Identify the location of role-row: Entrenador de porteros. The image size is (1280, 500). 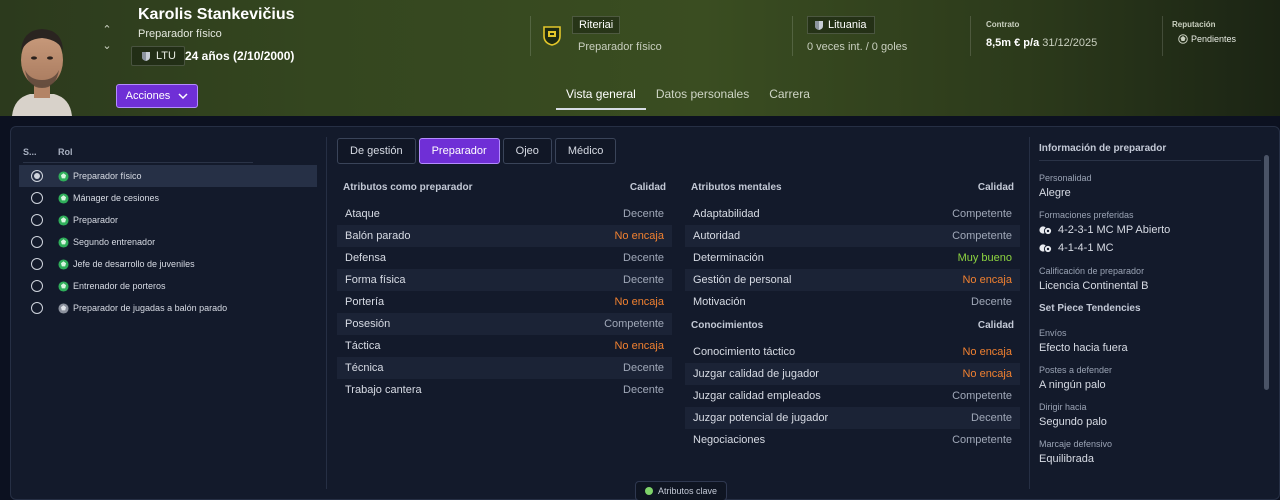
(168, 286).